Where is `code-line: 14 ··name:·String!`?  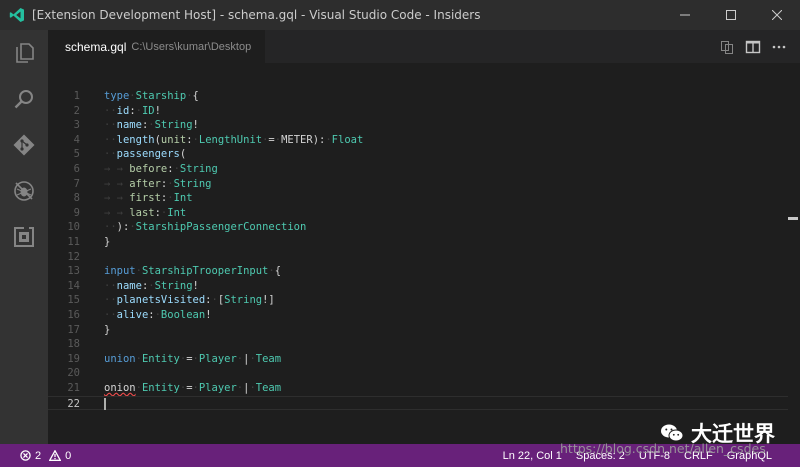
code-line: 14 ··name:·String! is located at coordinates (418, 286).